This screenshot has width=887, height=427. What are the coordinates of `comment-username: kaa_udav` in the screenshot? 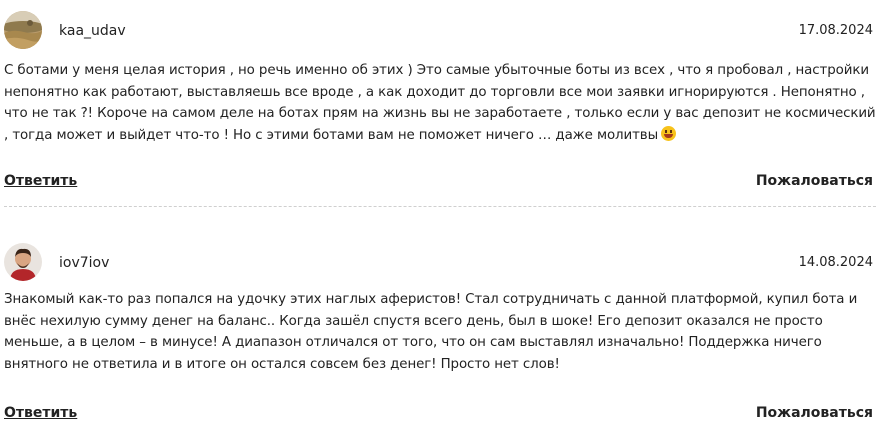 It's located at (92, 31).